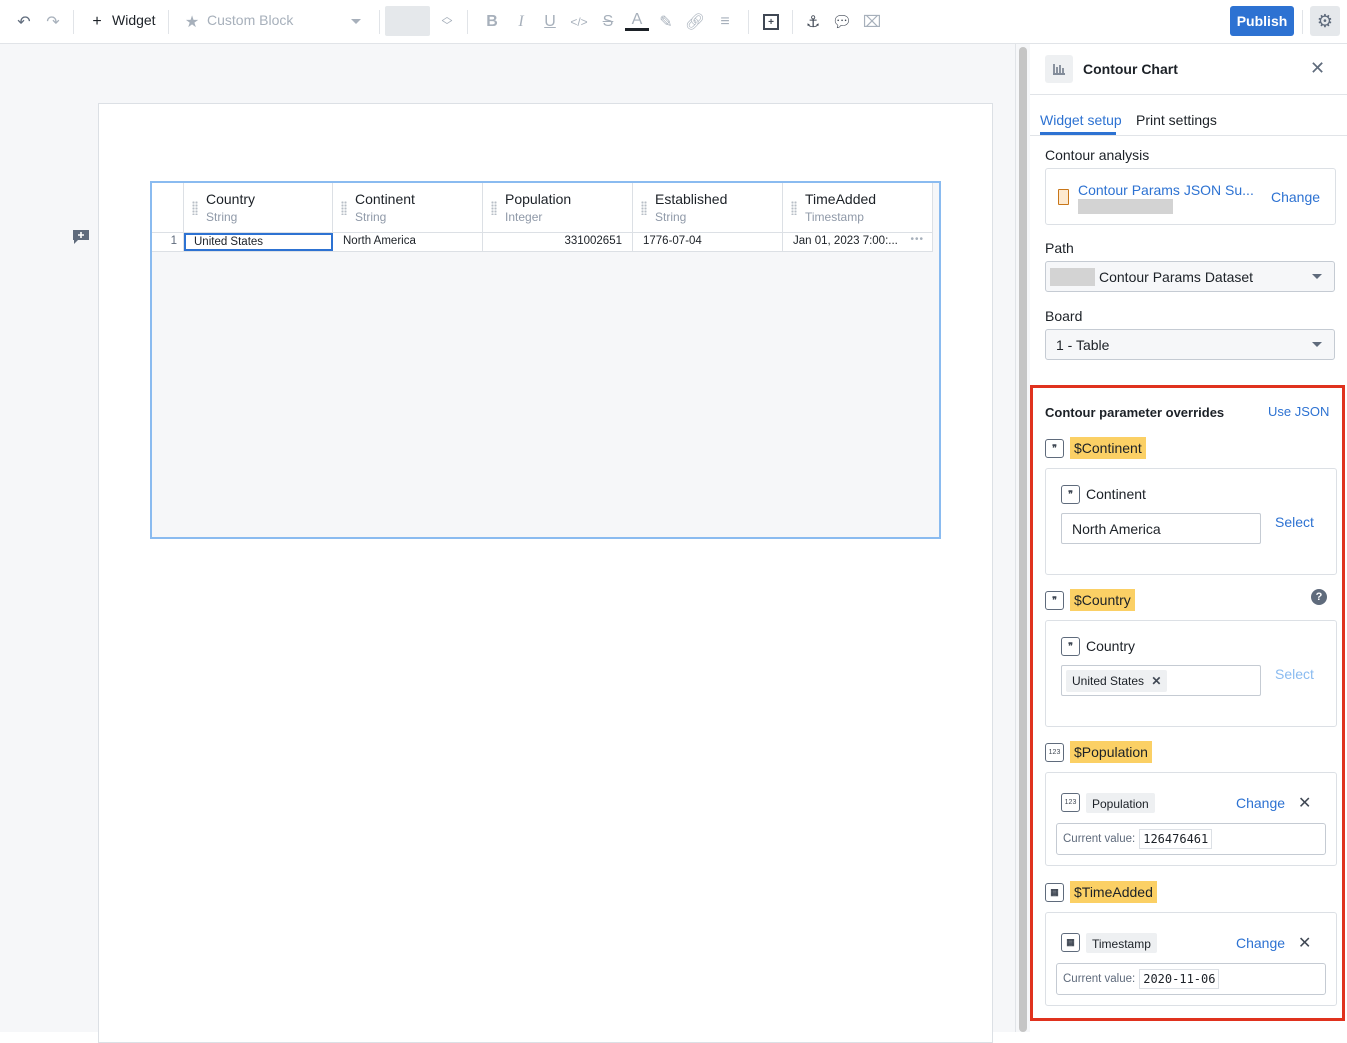 This screenshot has width=1347, height=1043. I want to click on overrides-title: Contour parameter overrides, so click(1135, 412).